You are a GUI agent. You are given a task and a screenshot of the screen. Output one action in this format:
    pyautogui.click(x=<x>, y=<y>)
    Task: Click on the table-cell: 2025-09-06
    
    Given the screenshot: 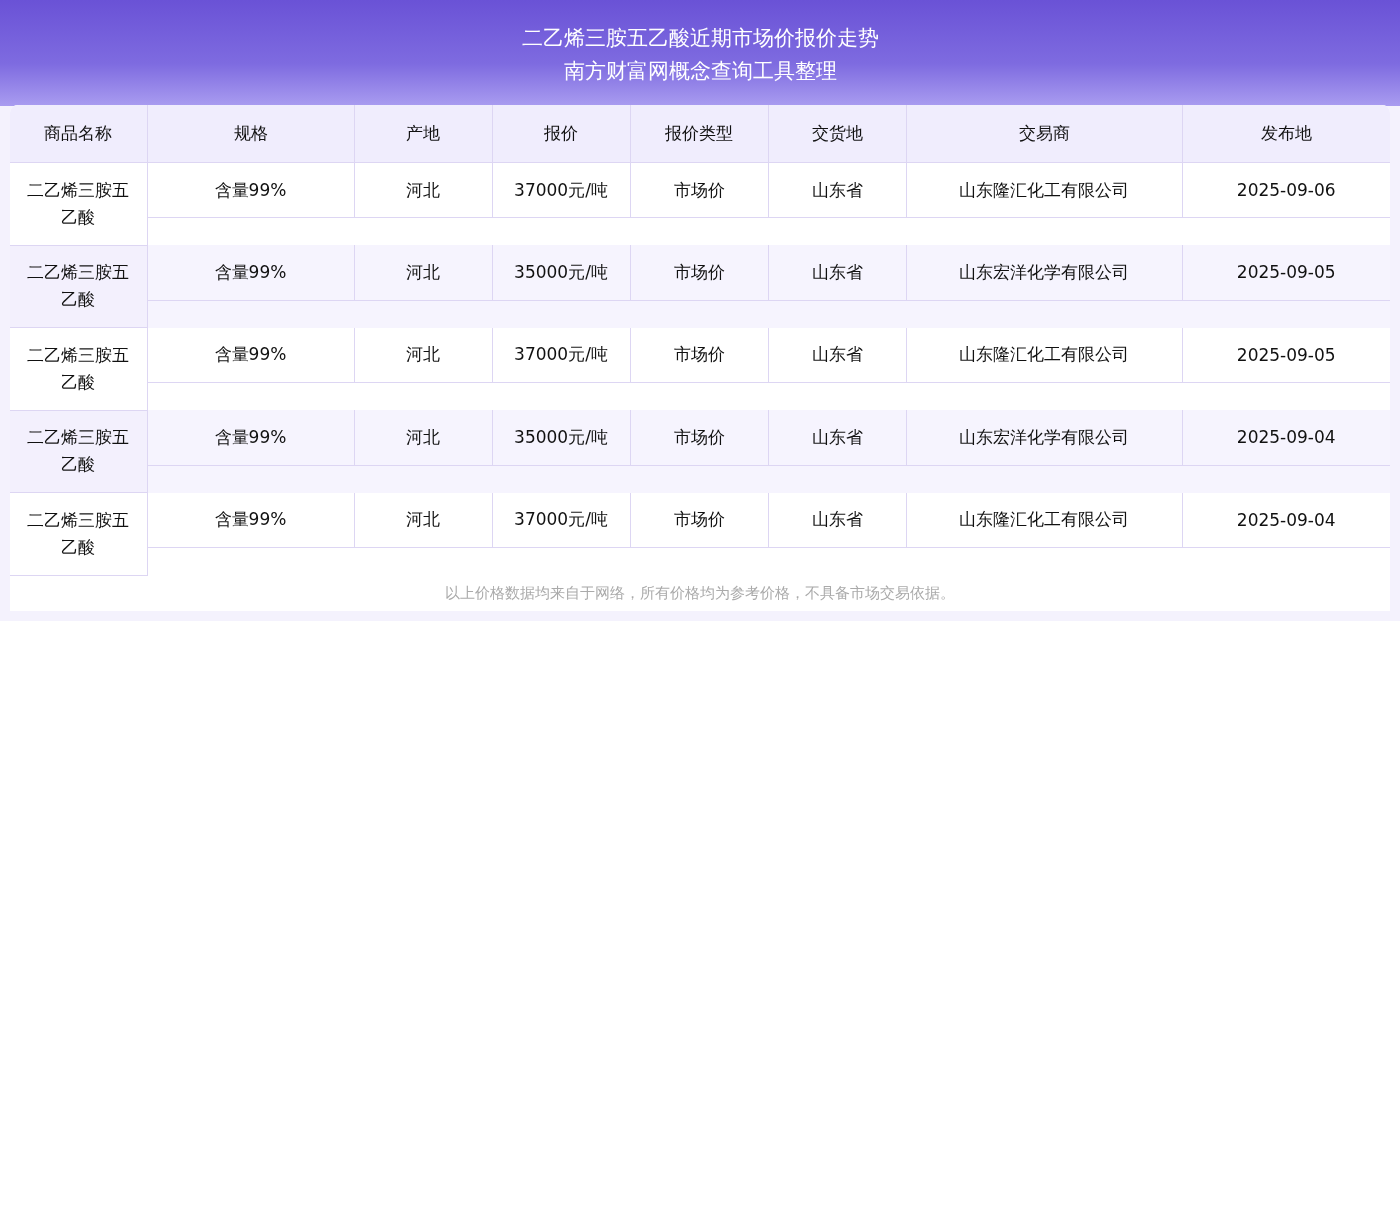 What is the action you would take?
    pyautogui.click(x=1286, y=190)
    